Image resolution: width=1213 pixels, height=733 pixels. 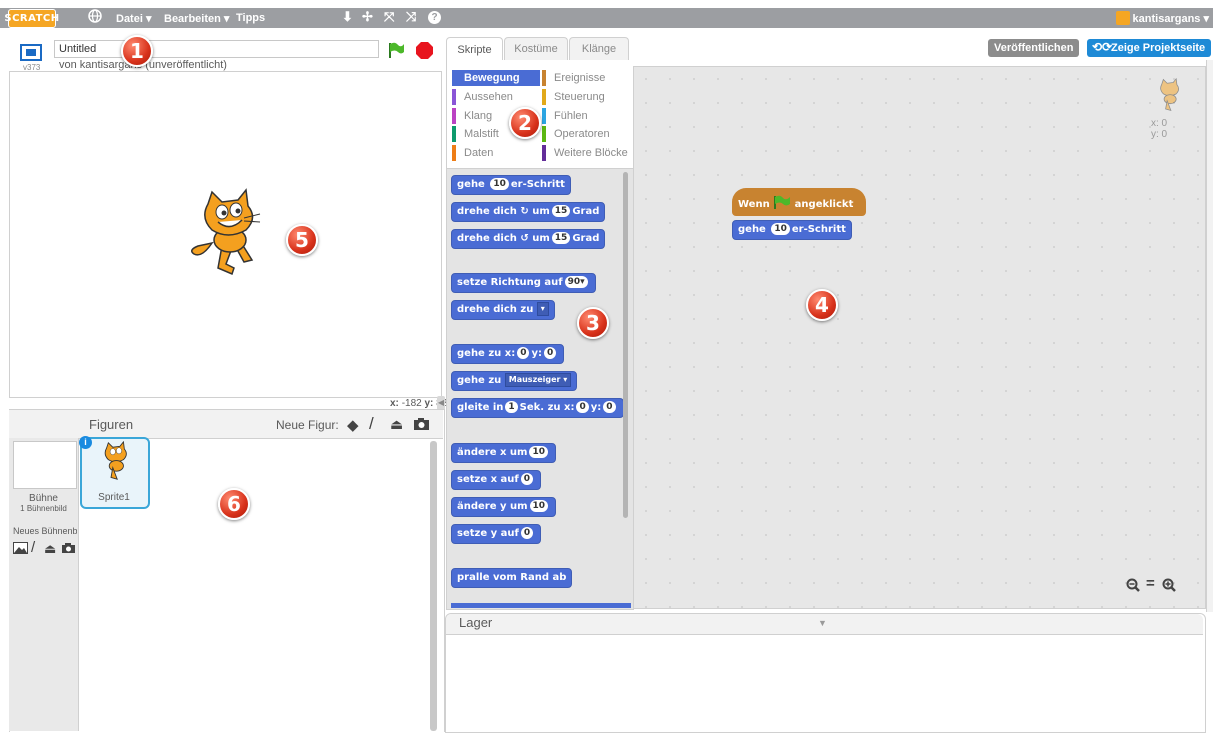 I want to click on block-dropdown: Mauszeiger ▾, so click(x=538, y=380).